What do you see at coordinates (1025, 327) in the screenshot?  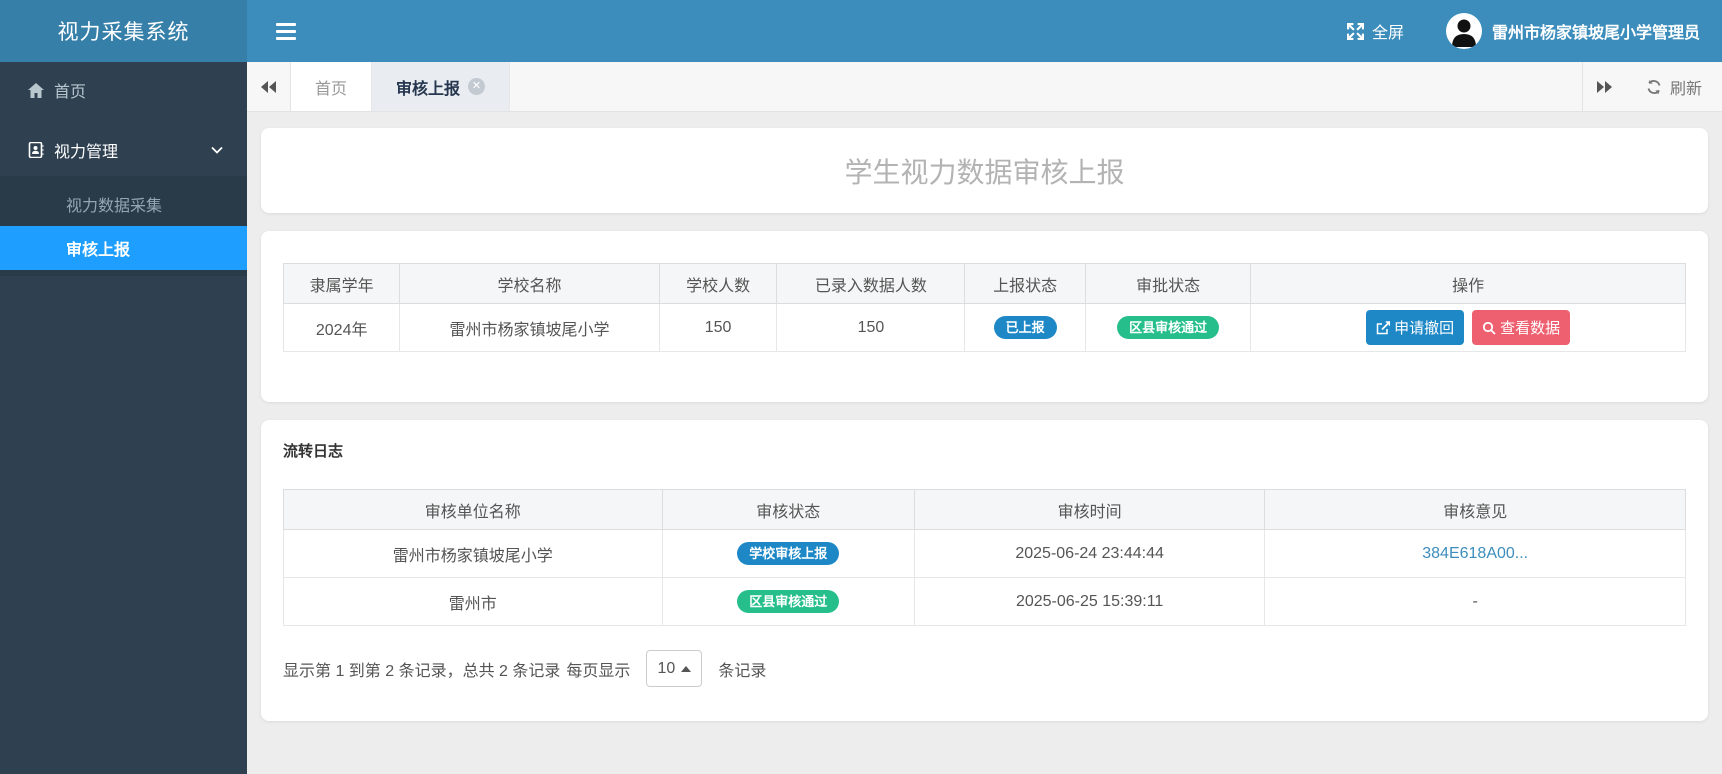 I see `status-badge: 已上报` at bounding box center [1025, 327].